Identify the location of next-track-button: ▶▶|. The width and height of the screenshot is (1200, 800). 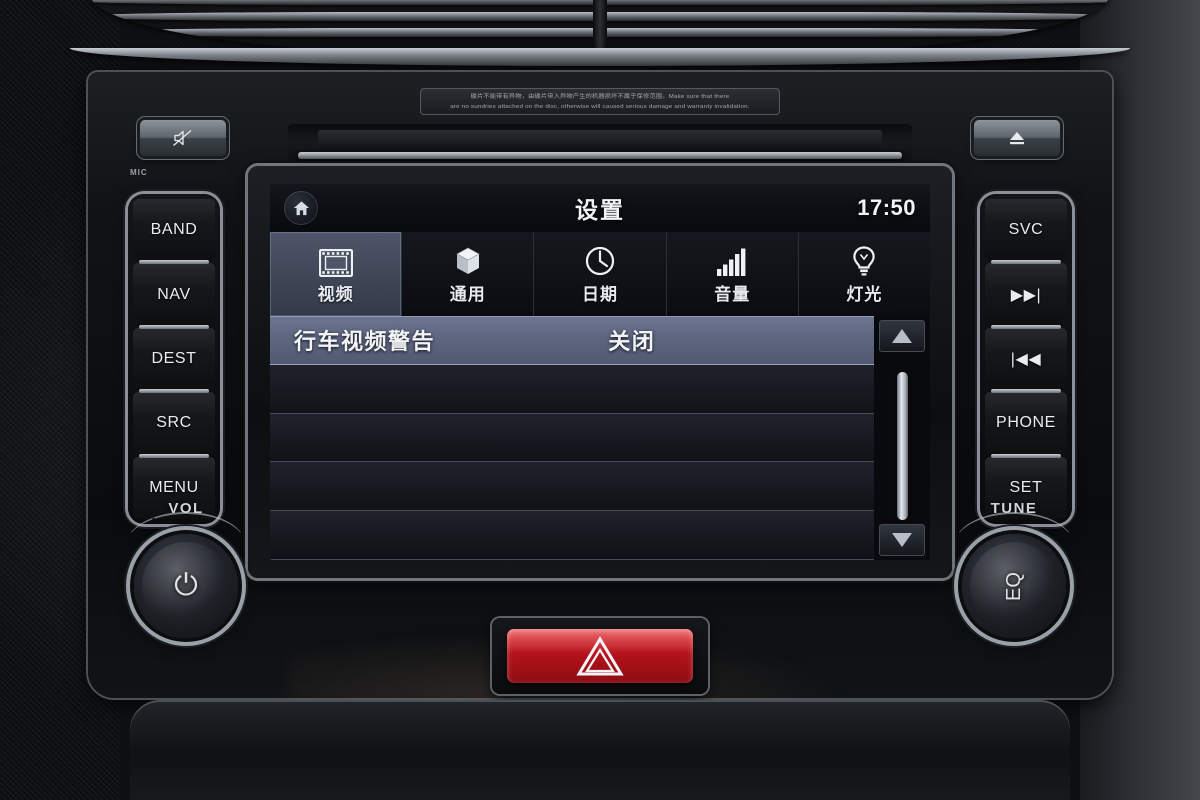
(1026, 293).